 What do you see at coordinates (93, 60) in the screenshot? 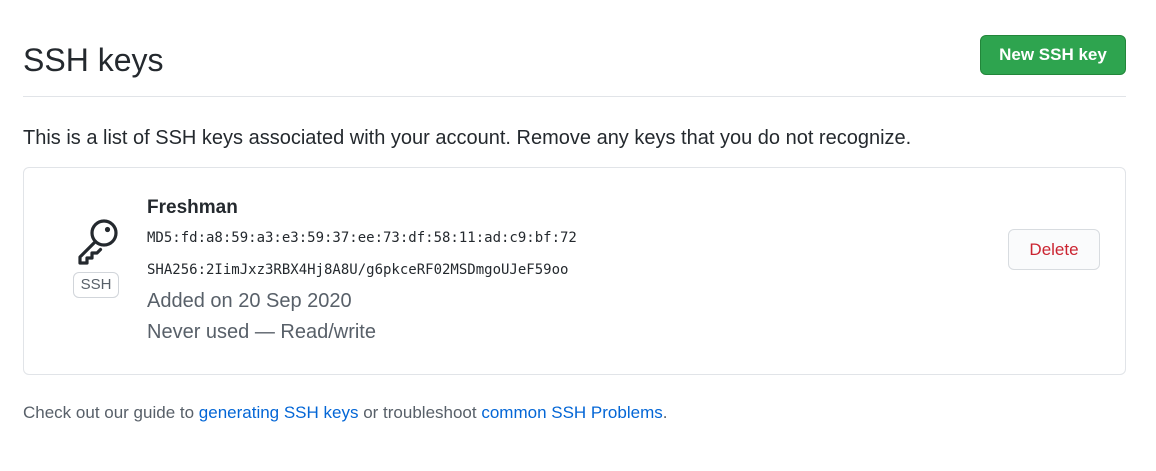
I see `page-title: SSH keys` at bounding box center [93, 60].